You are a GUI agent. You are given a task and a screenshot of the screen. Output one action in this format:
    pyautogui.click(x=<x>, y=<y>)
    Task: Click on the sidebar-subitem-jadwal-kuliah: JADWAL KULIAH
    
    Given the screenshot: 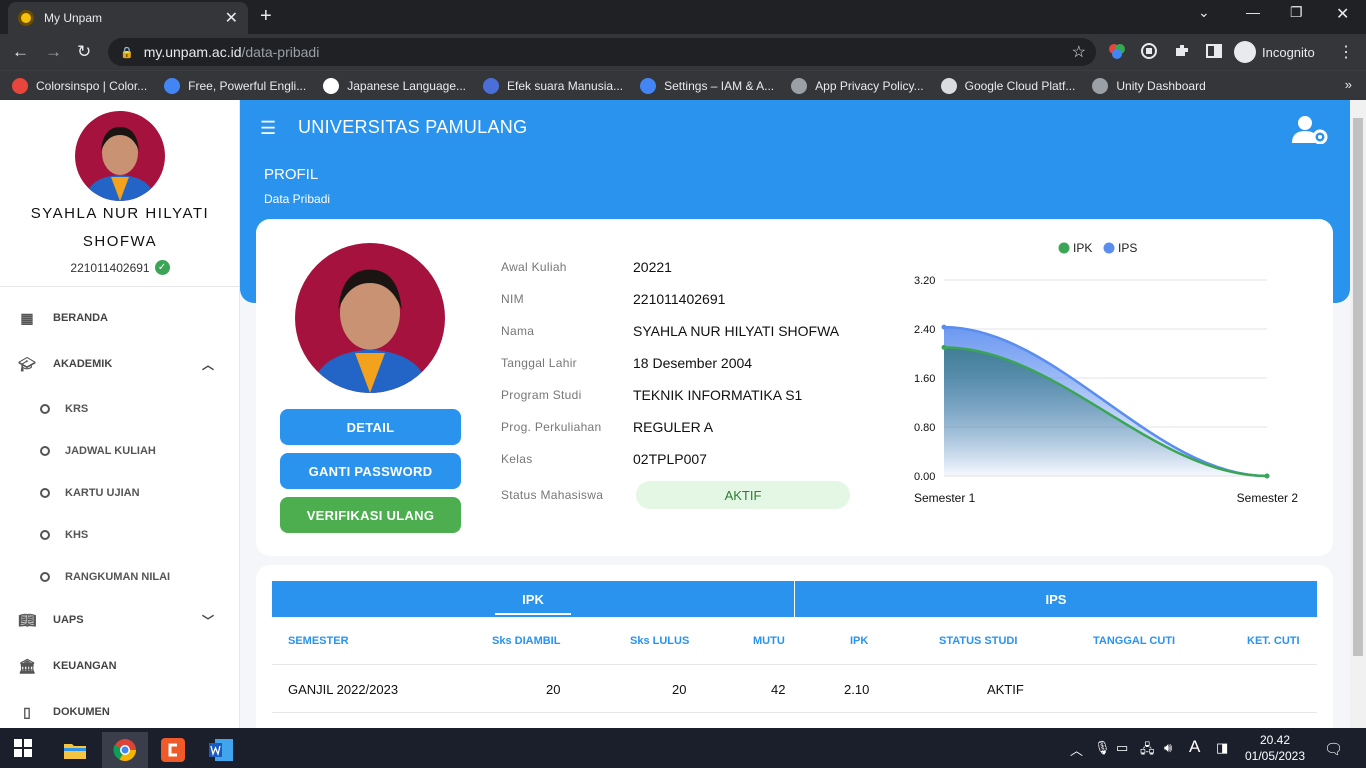 What is the action you would take?
    pyautogui.click(x=120, y=451)
    